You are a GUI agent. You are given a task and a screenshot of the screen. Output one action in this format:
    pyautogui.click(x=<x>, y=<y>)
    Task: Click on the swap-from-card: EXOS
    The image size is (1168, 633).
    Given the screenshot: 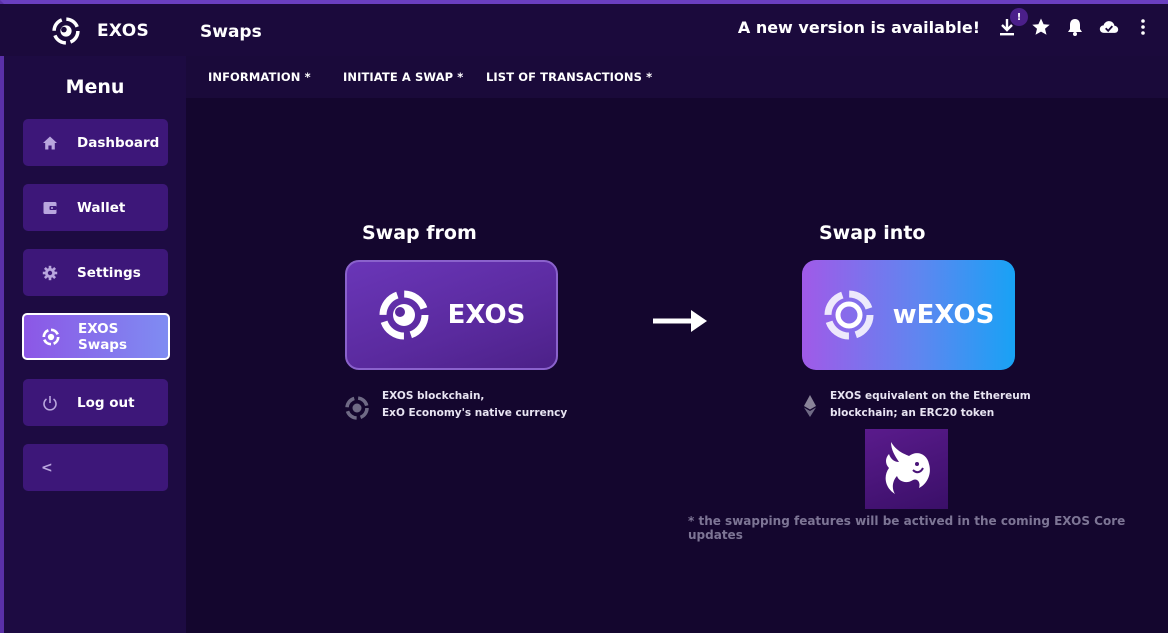 What is the action you would take?
    pyautogui.click(x=451, y=315)
    